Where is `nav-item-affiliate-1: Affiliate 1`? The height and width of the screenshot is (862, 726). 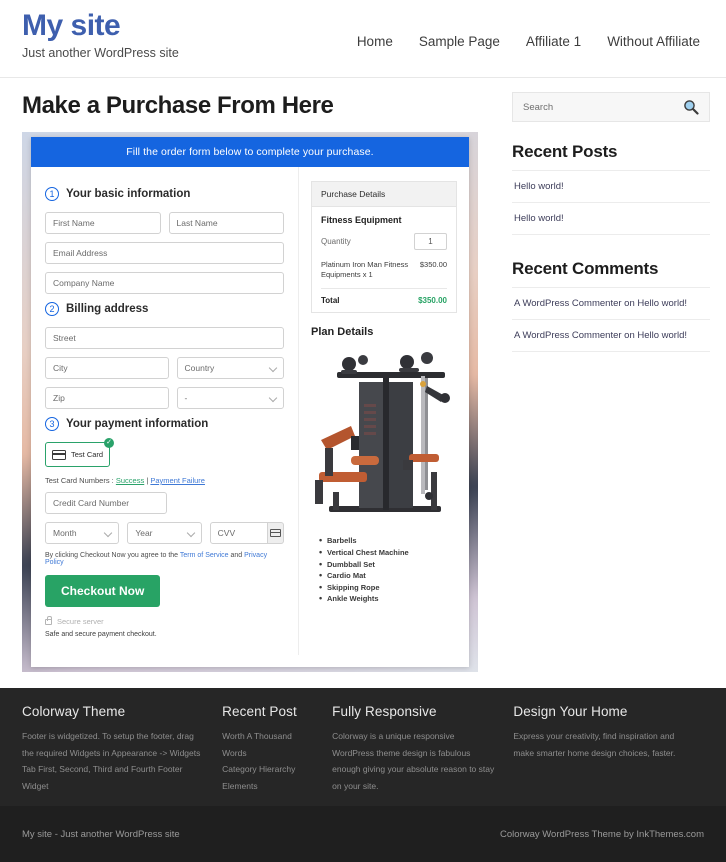 nav-item-affiliate-1: Affiliate 1 is located at coordinates (553, 41).